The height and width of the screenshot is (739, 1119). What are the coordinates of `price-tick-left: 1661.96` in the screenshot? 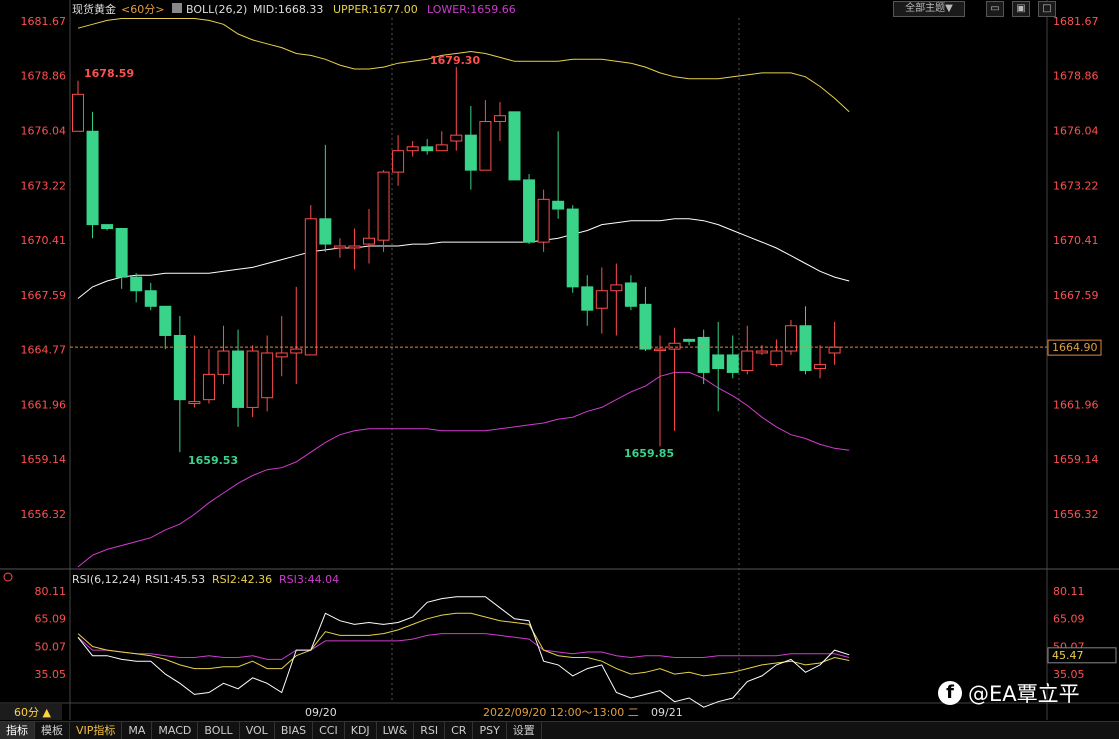 It's located at (44, 404).